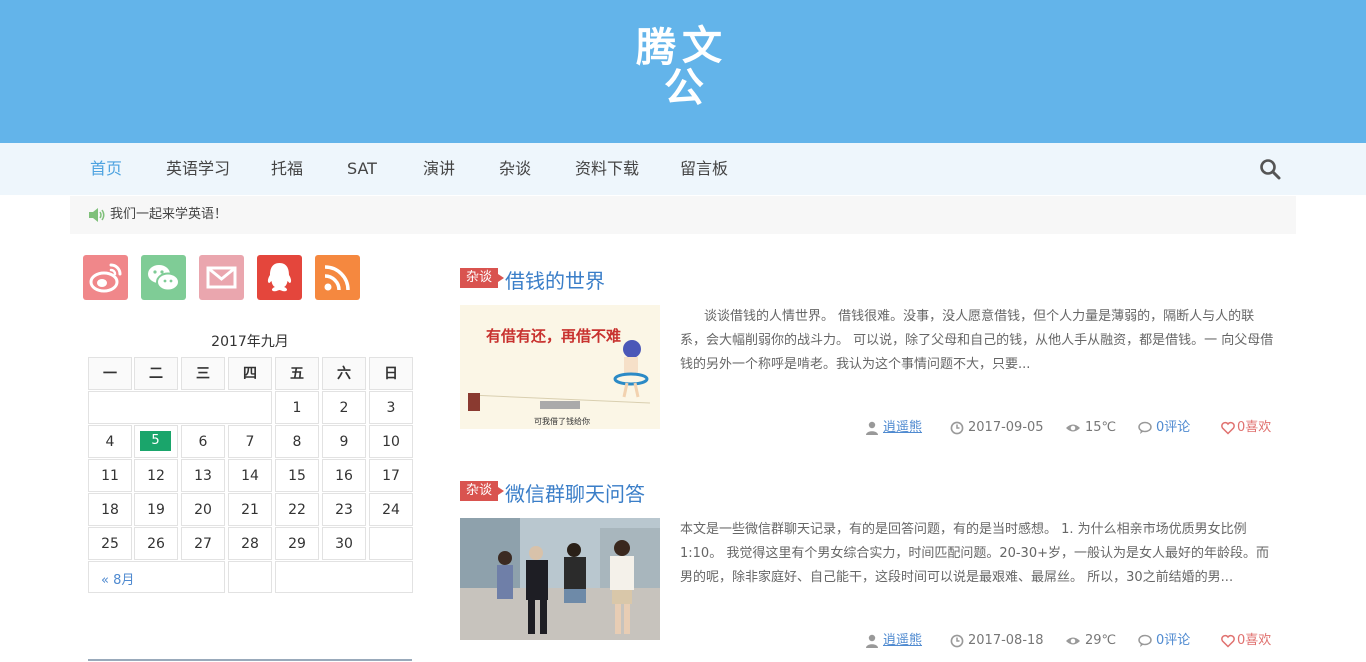  Describe the element at coordinates (1270, 169) in the screenshot. I see `search-icon` at that location.